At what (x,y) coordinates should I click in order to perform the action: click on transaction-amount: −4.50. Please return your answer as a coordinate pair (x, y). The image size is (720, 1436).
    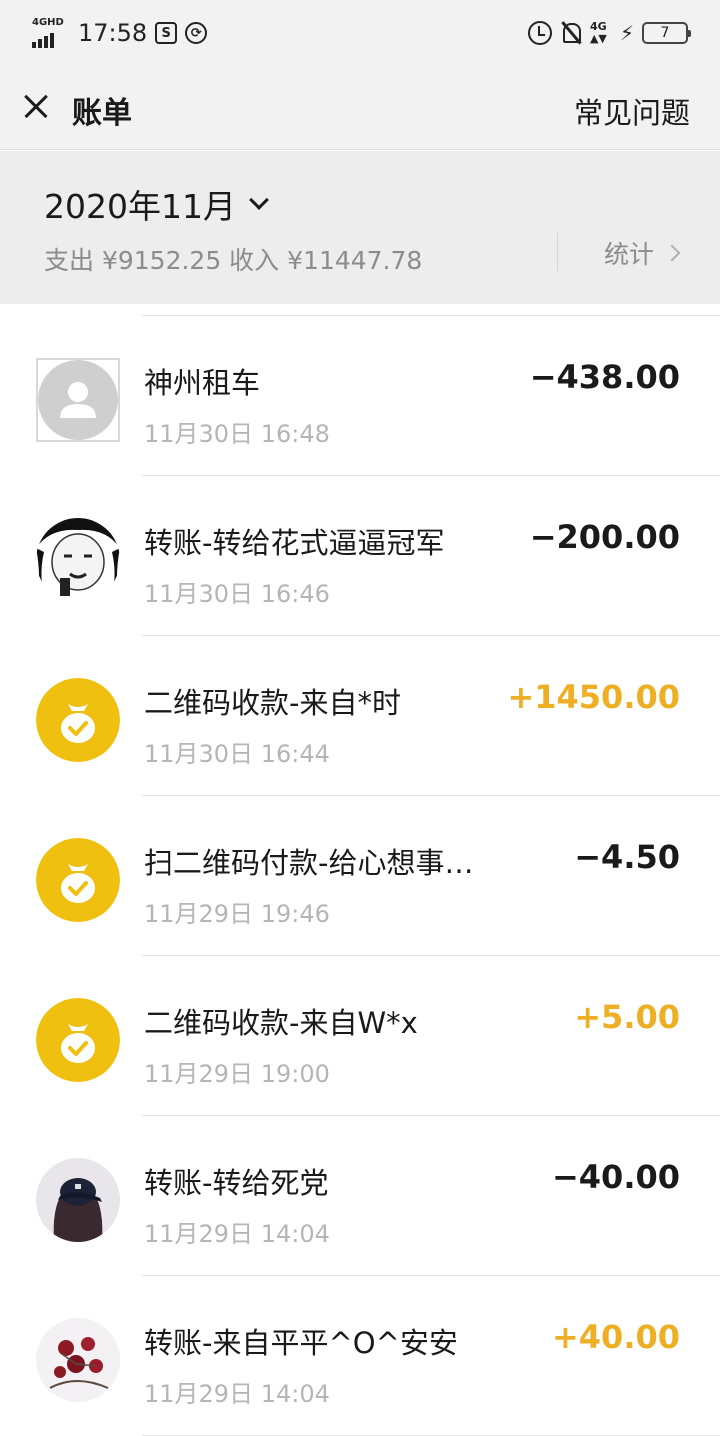
    Looking at the image, I should click on (627, 857).